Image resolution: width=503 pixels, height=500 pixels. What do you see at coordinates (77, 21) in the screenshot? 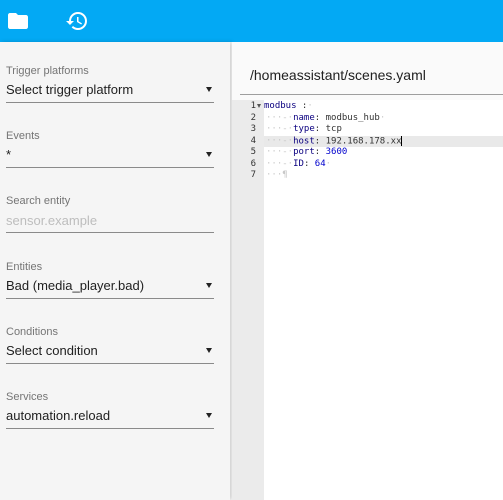
I see `history-icon` at bounding box center [77, 21].